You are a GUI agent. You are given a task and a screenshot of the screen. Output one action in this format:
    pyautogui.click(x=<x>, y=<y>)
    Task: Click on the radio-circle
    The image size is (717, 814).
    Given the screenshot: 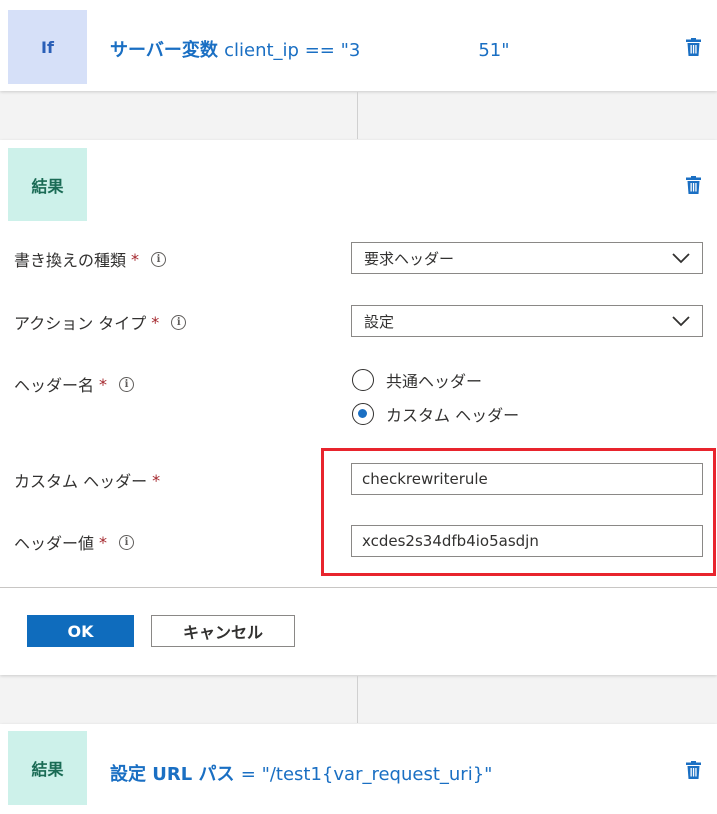 What is the action you would take?
    pyautogui.click(x=363, y=380)
    